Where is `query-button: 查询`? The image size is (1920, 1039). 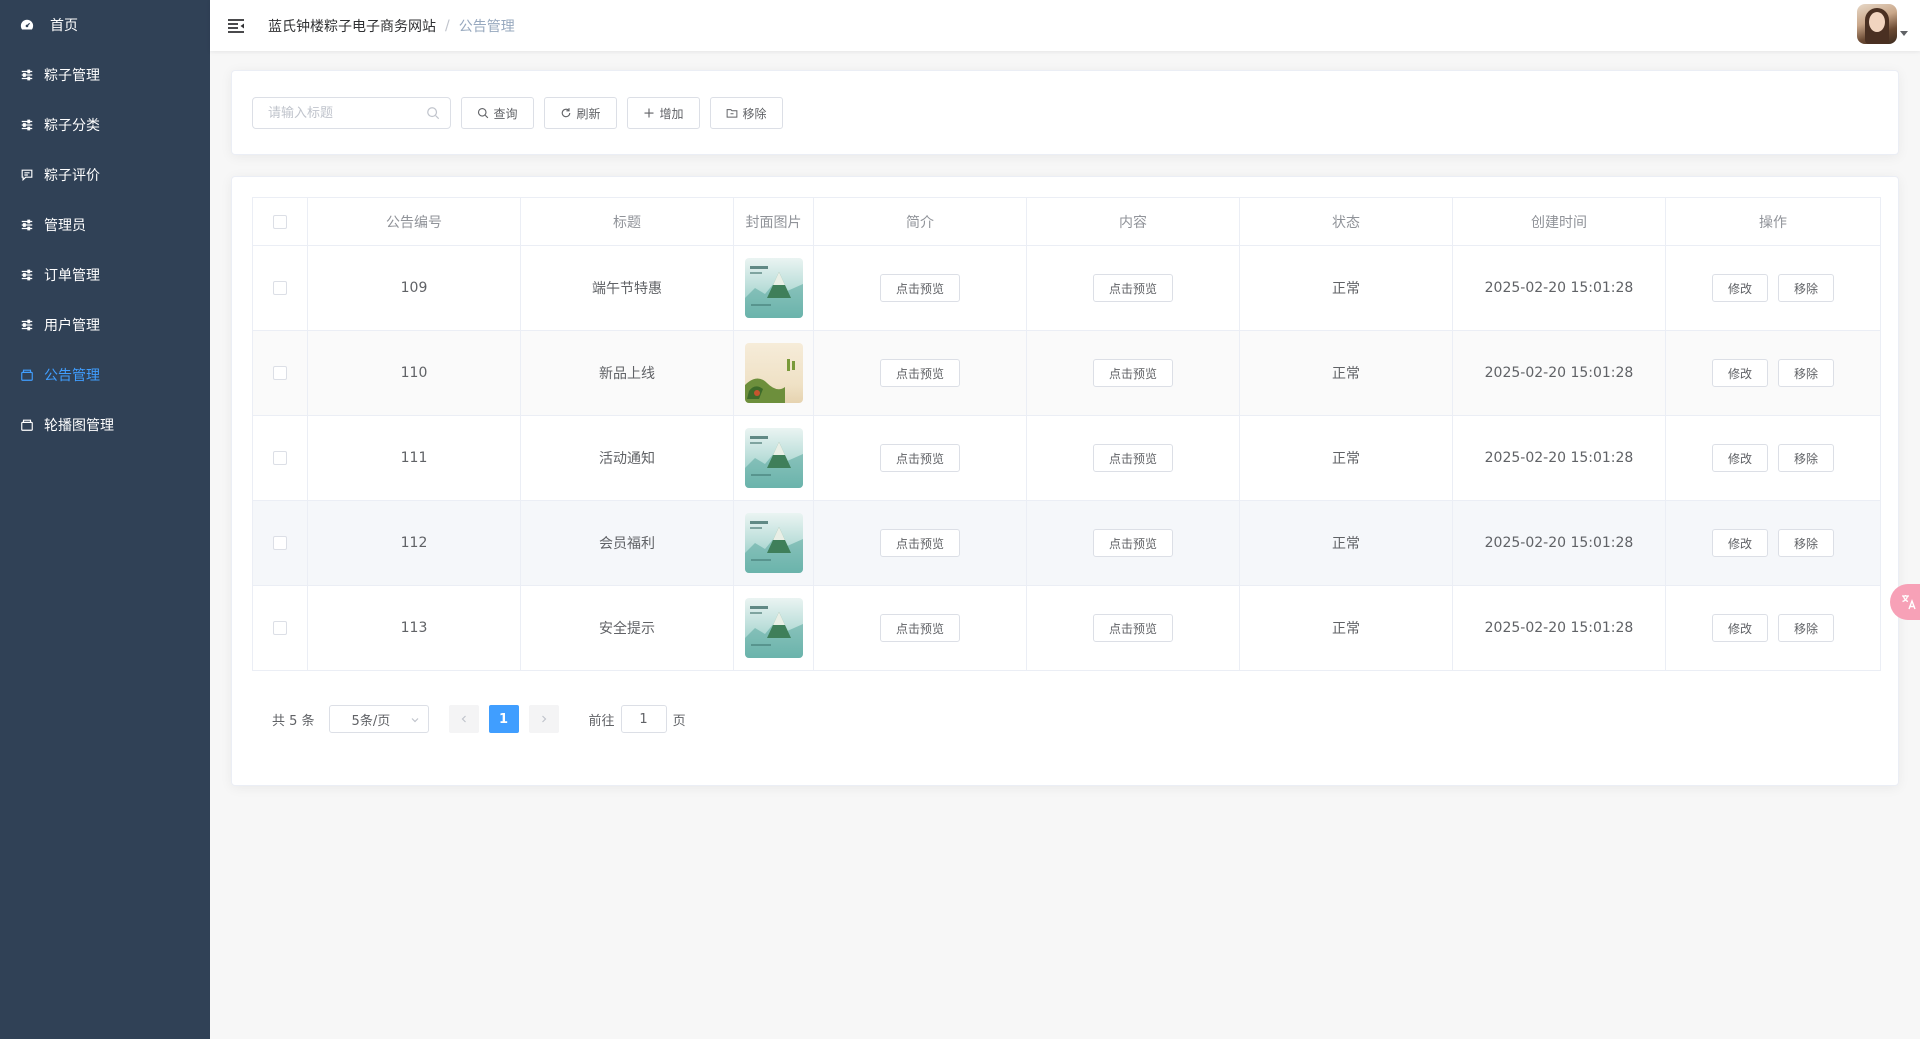
query-button: 查询 is located at coordinates (497, 113).